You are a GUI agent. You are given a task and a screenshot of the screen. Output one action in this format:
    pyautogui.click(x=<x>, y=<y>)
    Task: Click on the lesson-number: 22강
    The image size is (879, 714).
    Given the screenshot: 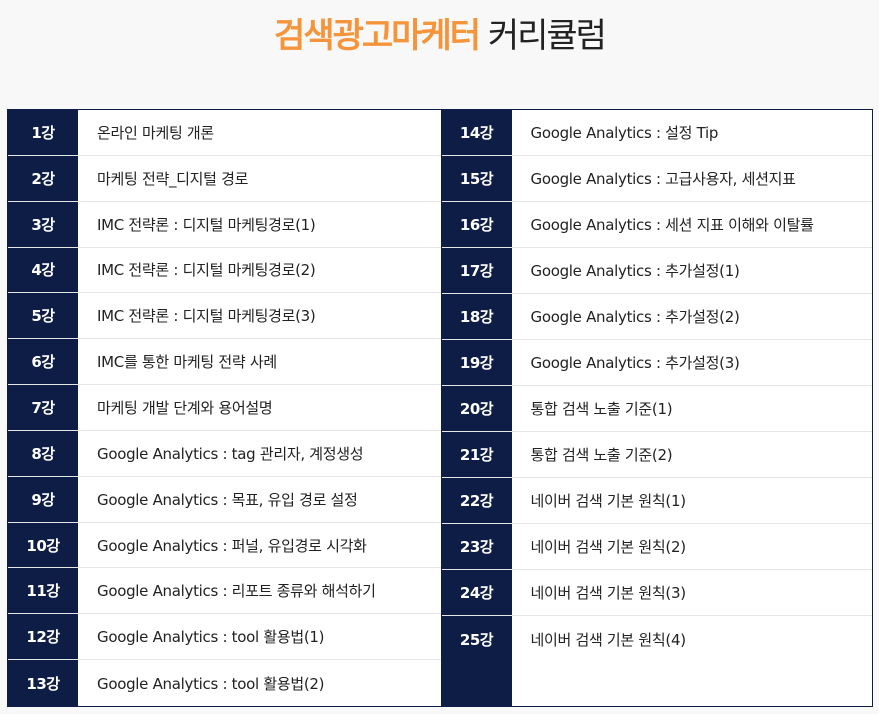 What is the action you would take?
    pyautogui.click(x=476, y=501)
    